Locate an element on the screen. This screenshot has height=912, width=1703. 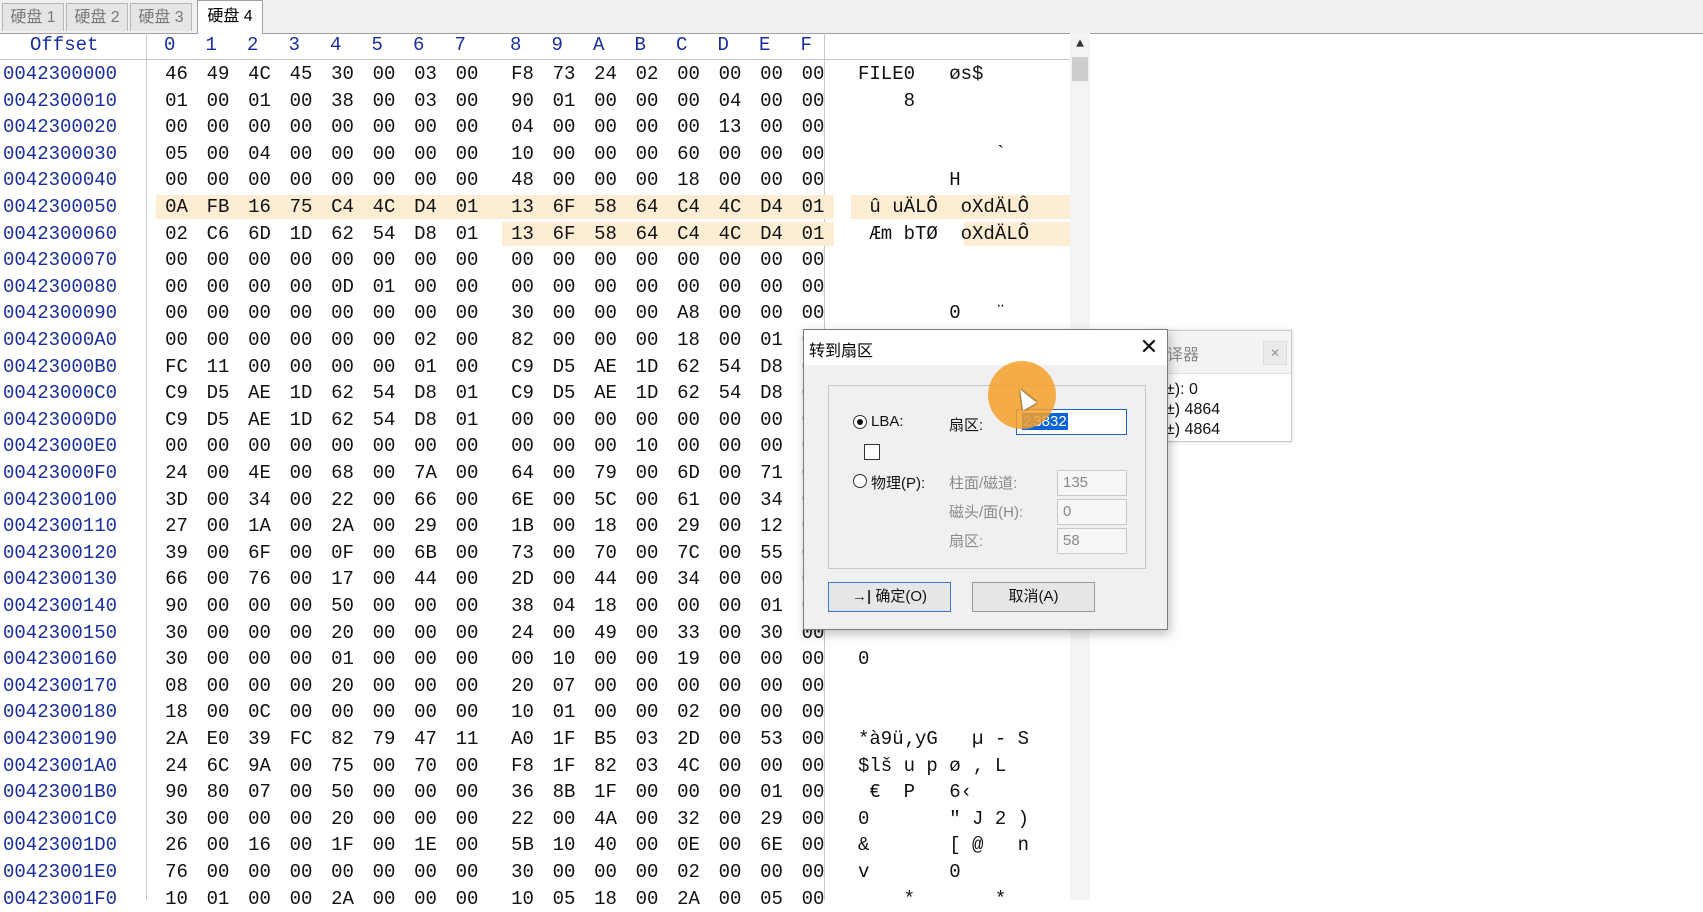
cylinder-field: 135 is located at coordinates (1092, 483).